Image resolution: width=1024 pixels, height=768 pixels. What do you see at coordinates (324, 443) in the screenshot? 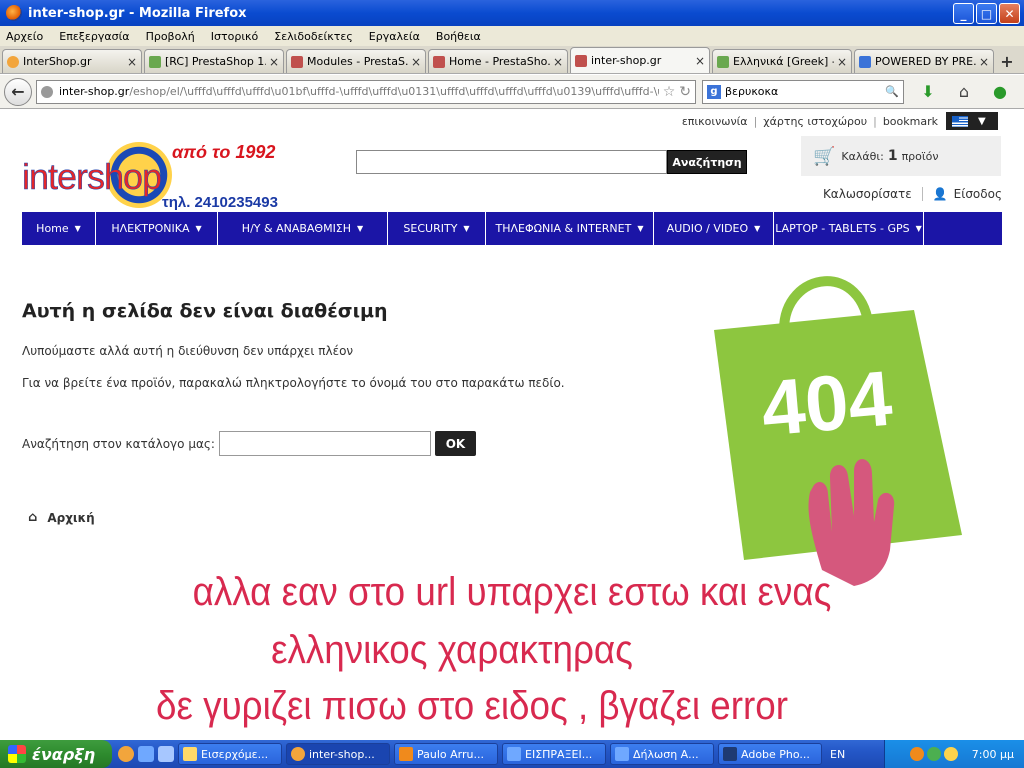
I see `catalog-search-input` at bounding box center [324, 443].